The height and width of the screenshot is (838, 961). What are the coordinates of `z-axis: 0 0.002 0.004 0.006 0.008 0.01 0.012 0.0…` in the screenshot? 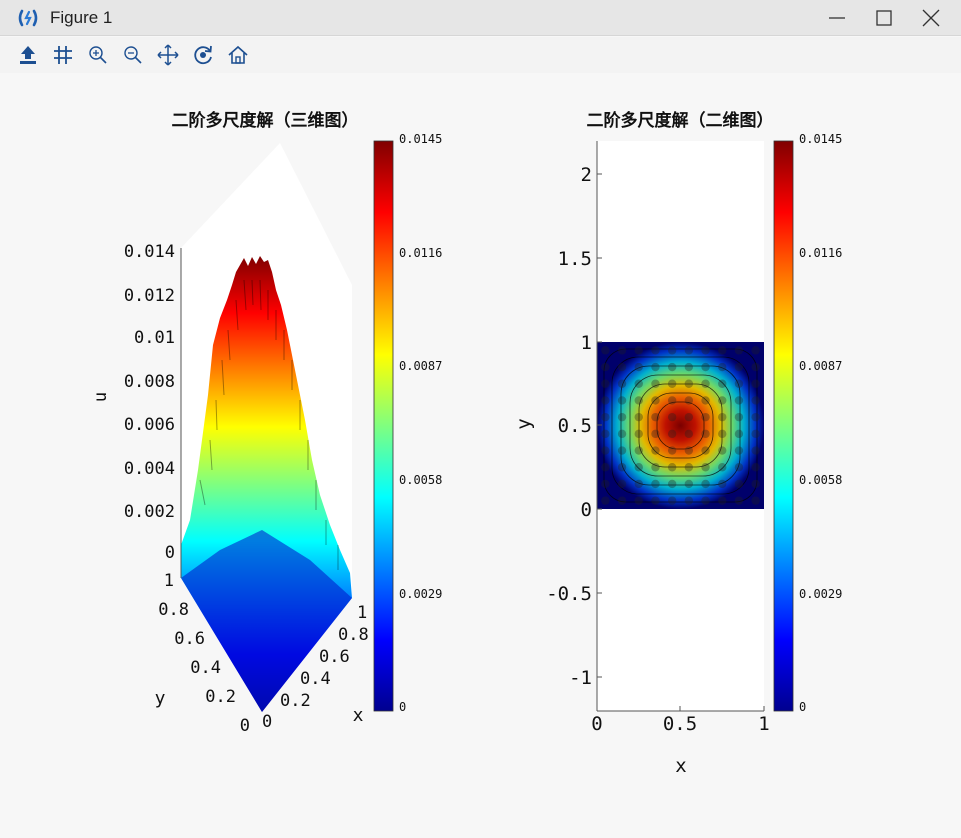 It's located at (149, 402).